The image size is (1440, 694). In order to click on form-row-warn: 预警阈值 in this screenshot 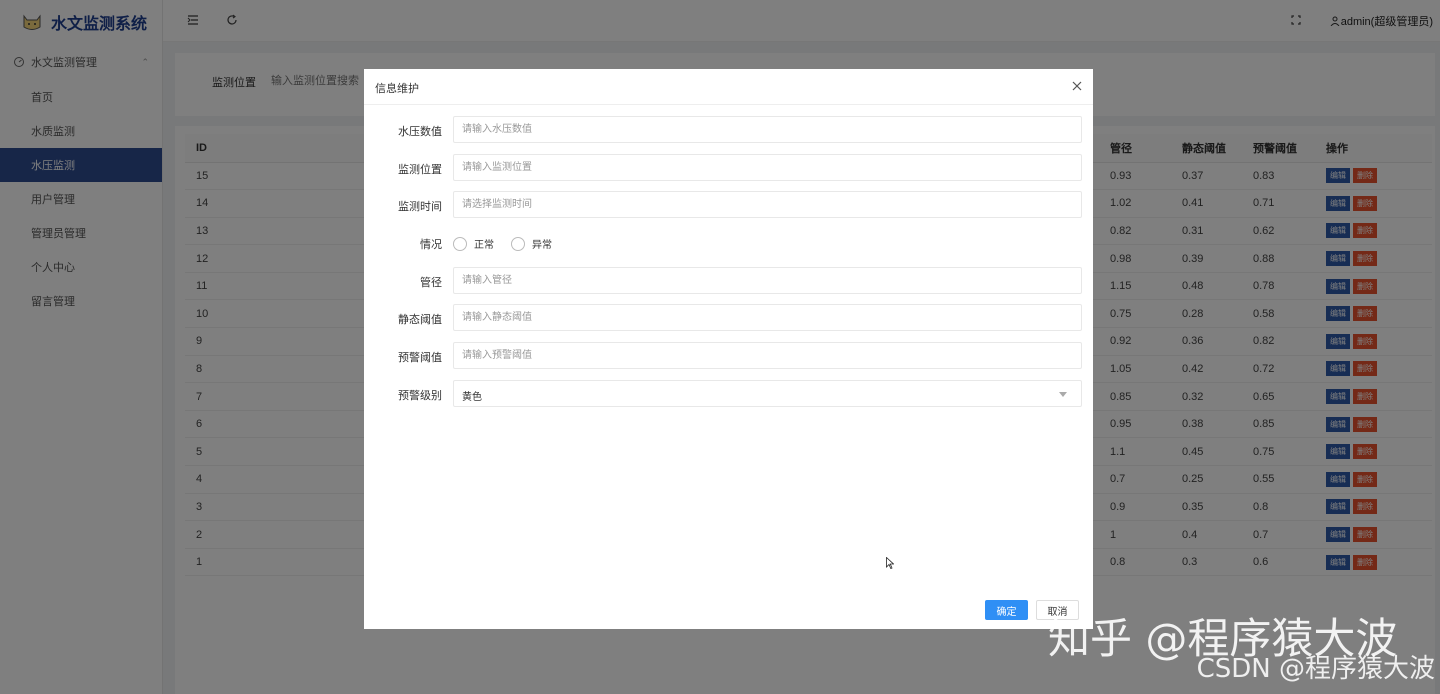, I will do `click(728, 356)`.